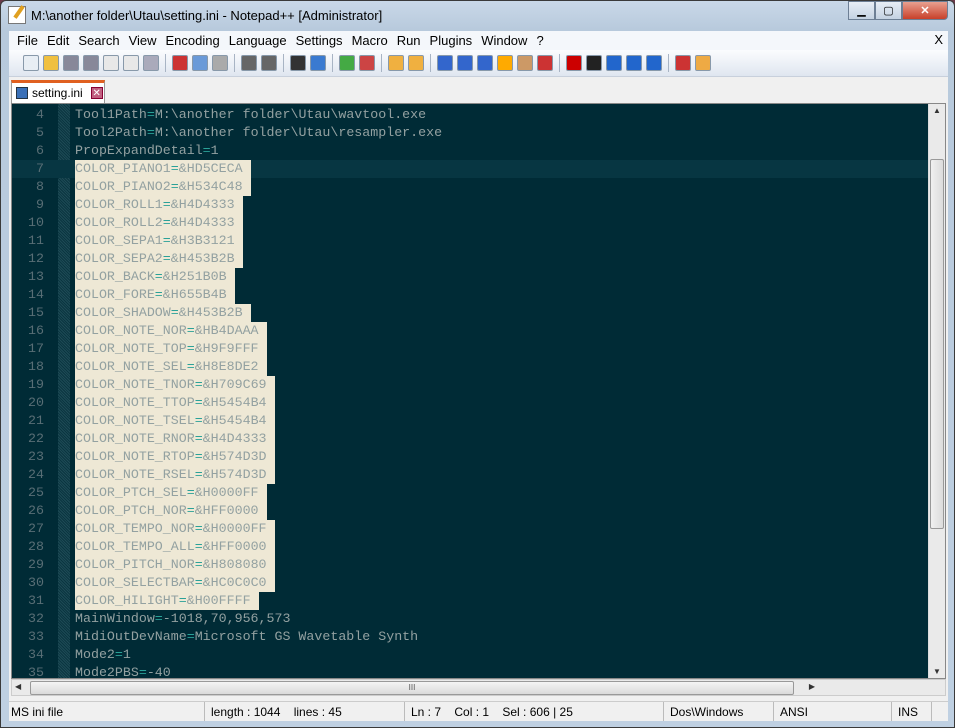 This screenshot has height=728, width=955. Describe the element at coordinates (504, 40) in the screenshot. I see `menu-window: Window` at that location.